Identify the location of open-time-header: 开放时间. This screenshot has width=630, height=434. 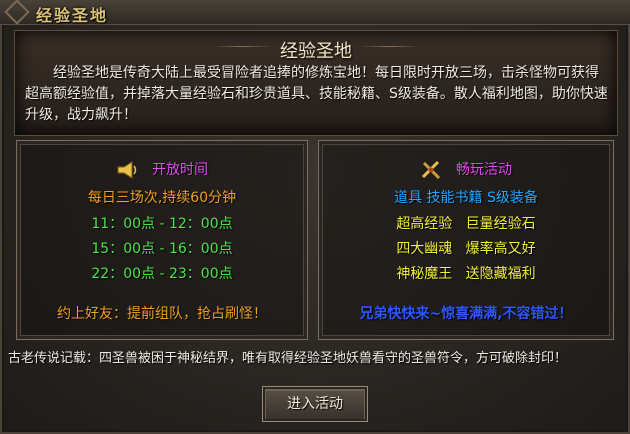
(162, 169).